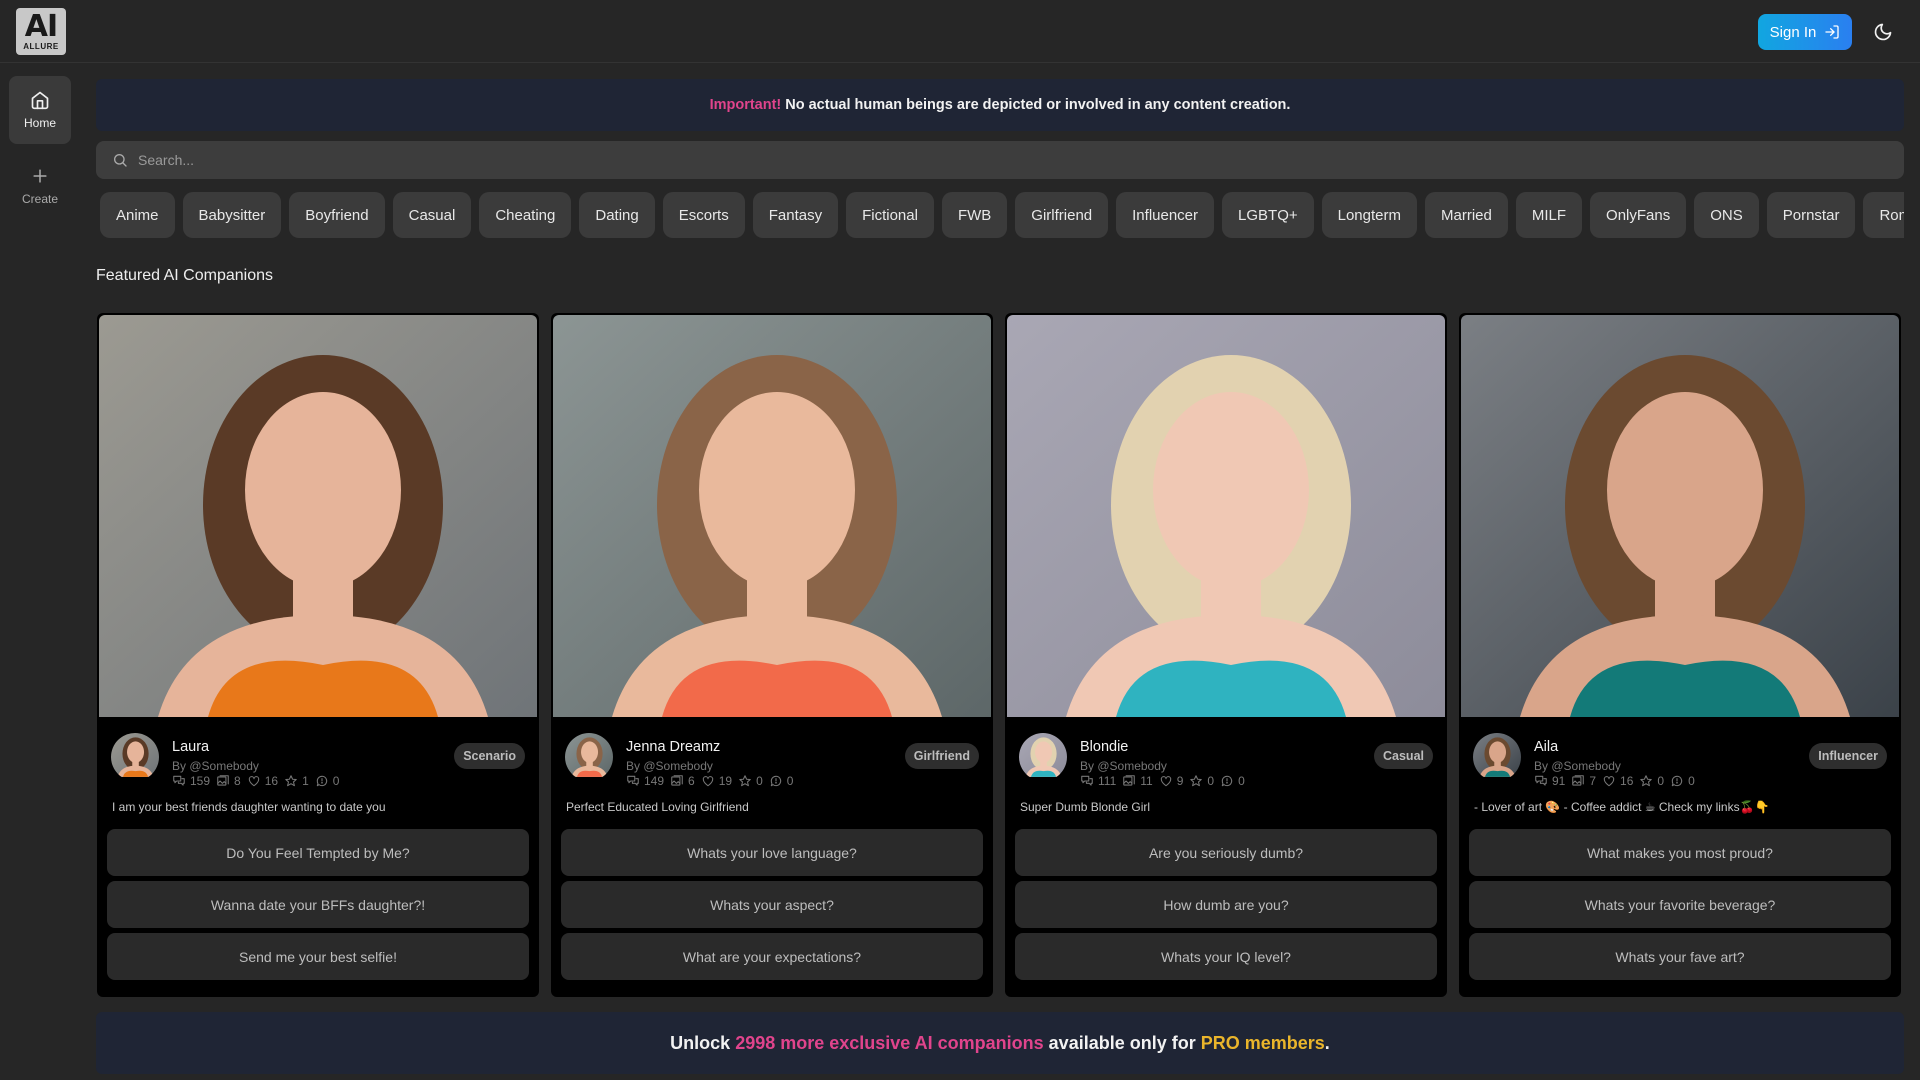 The width and height of the screenshot is (1920, 1080). What do you see at coordinates (1087, 780) in the screenshot?
I see `chat-icon` at bounding box center [1087, 780].